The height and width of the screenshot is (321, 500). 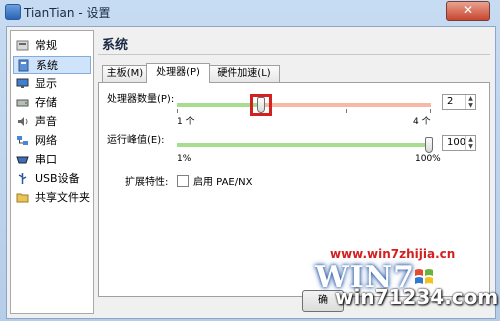 I want to click on execution-cap-min-label: 1%, so click(x=184, y=159).